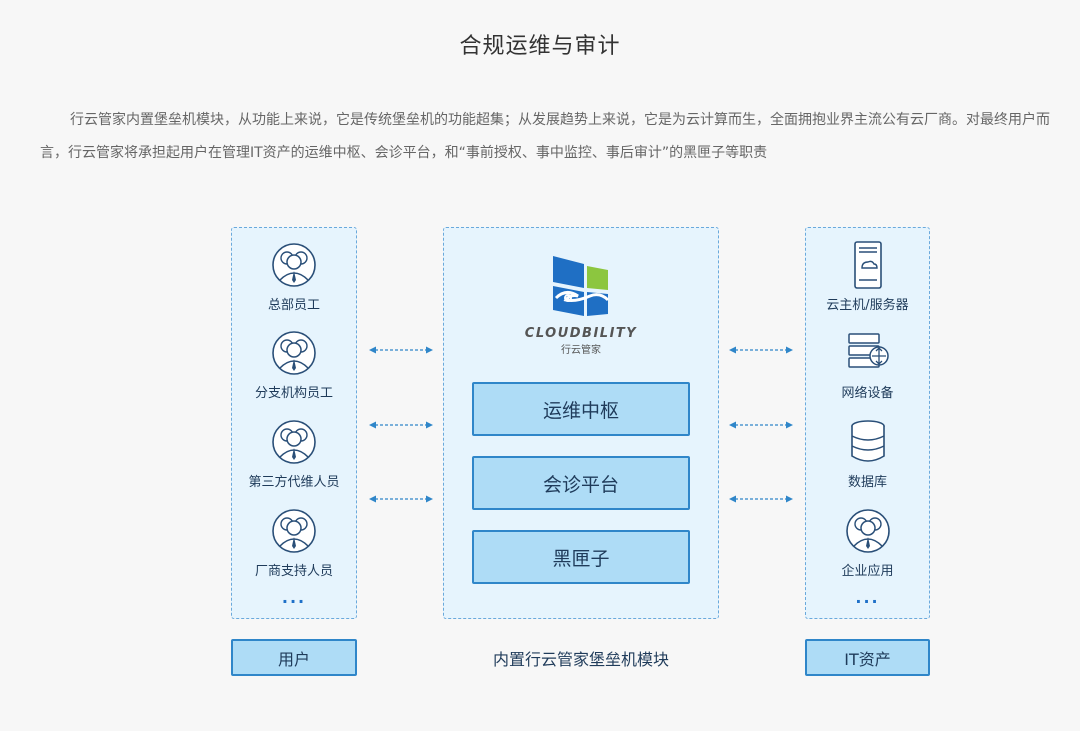 Image resolution: width=1080 pixels, height=731 pixels. Describe the element at coordinates (581, 286) in the screenshot. I see `cloudbility-logo-icon` at that location.